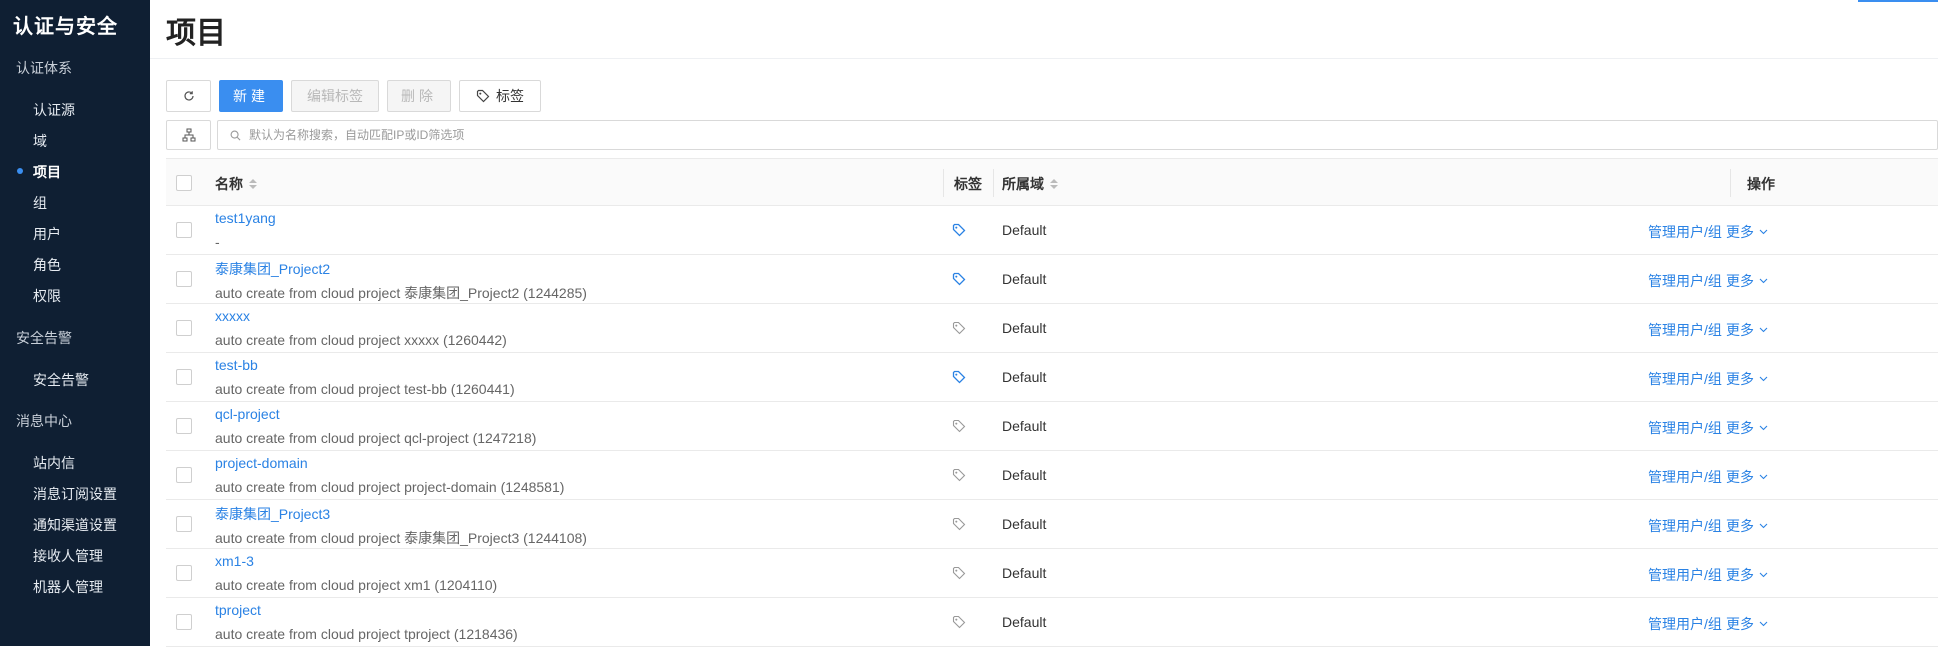 The height and width of the screenshot is (647, 1938). I want to click on tags-button: 标签, so click(500, 96).